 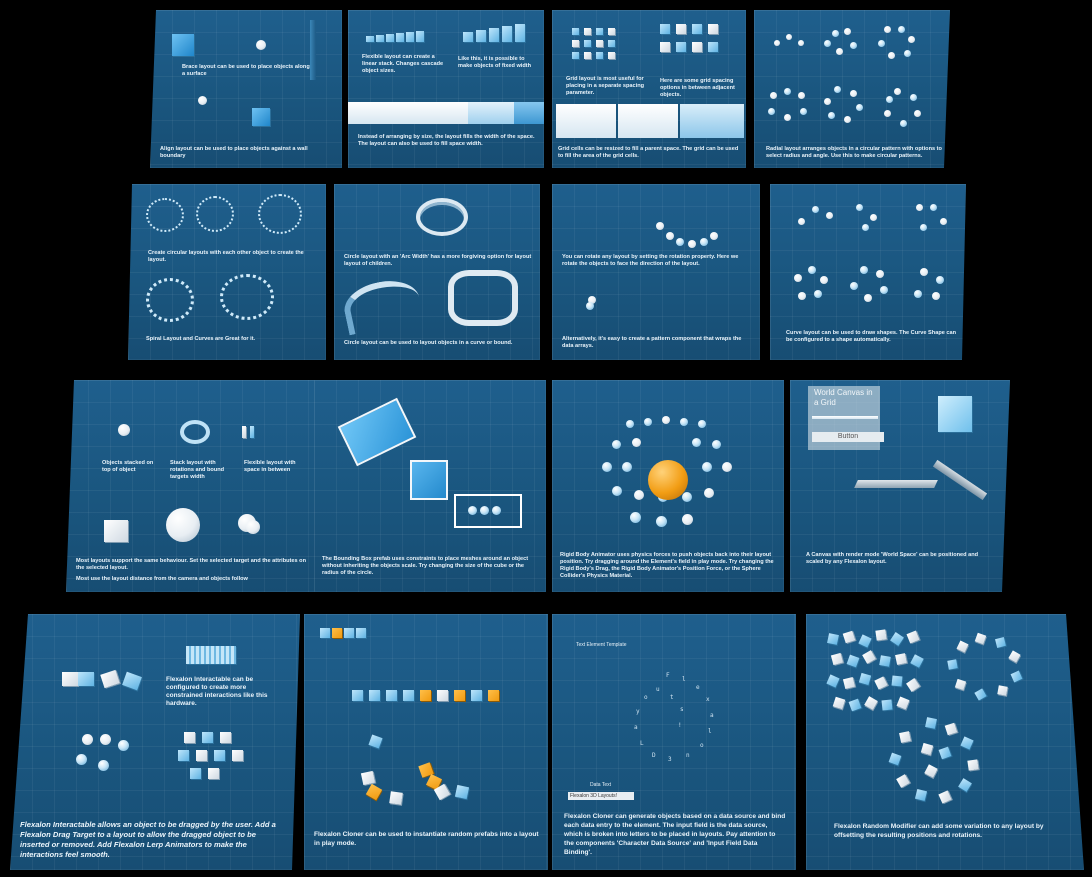 I want to click on cube-grid, so click(x=214, y=762).